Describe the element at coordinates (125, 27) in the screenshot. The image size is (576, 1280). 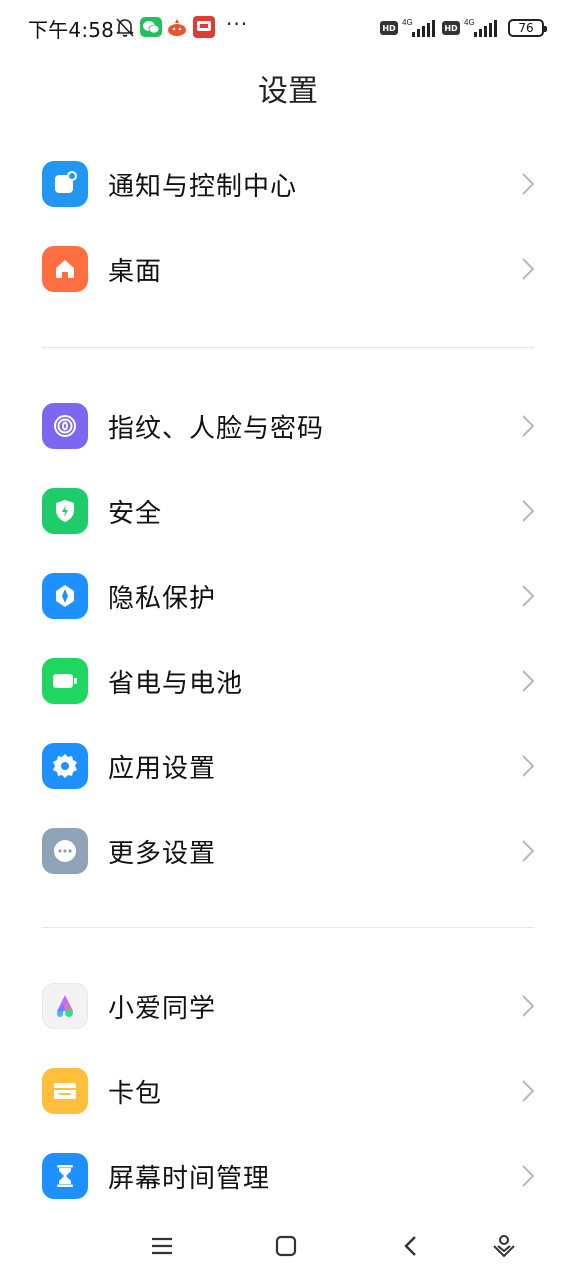
I see `bell-muted-icon` at that location.